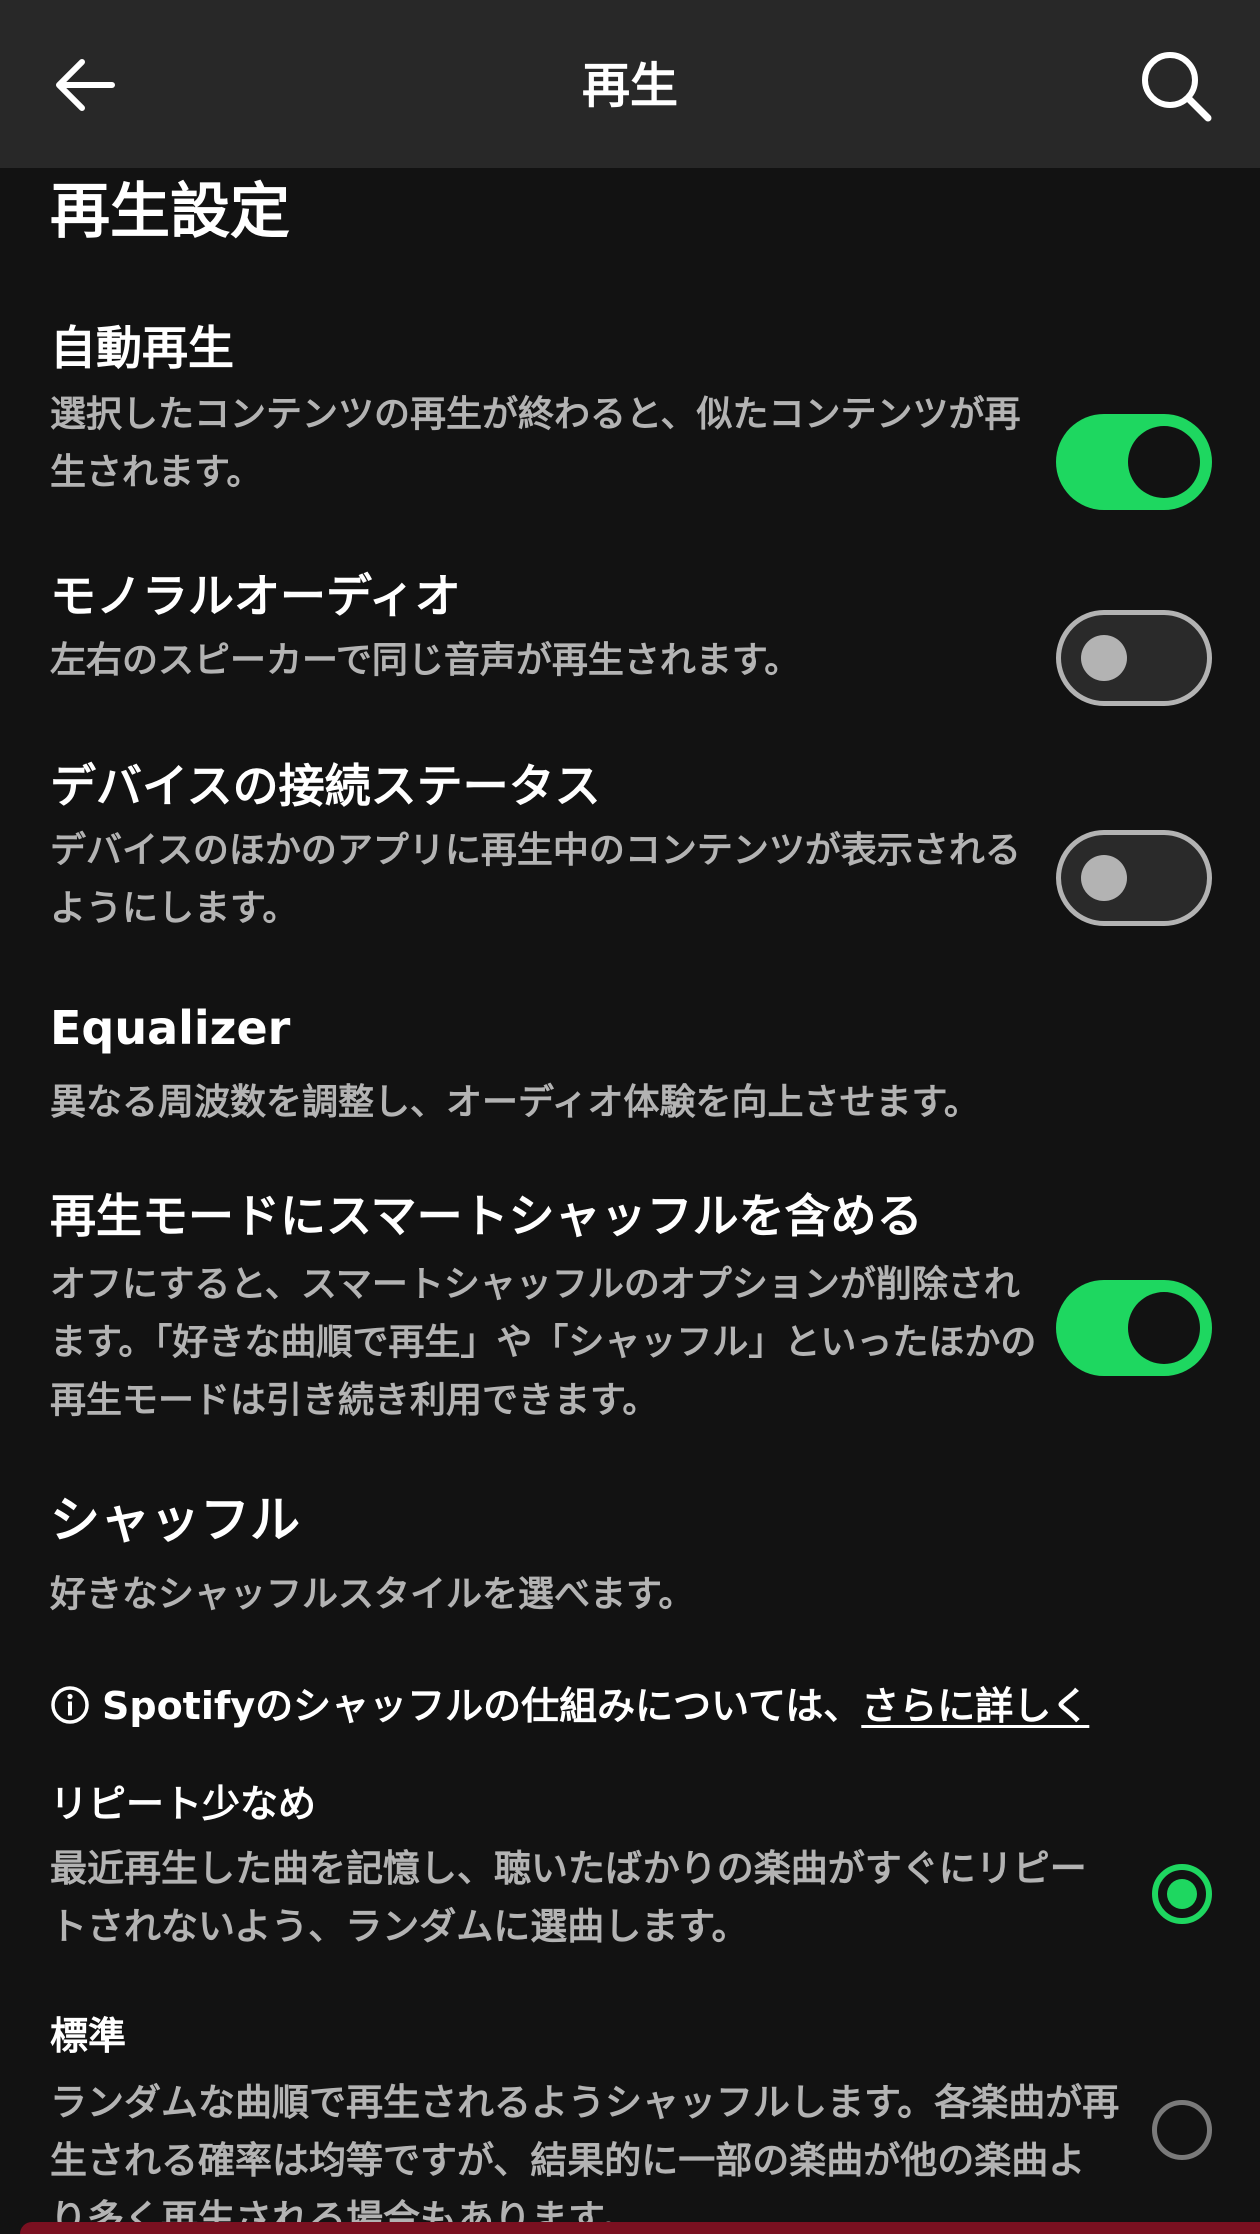 The width and height of the screenshot is (1260, 2234). I want to click on option-label: 標準, so click(88, 2036).